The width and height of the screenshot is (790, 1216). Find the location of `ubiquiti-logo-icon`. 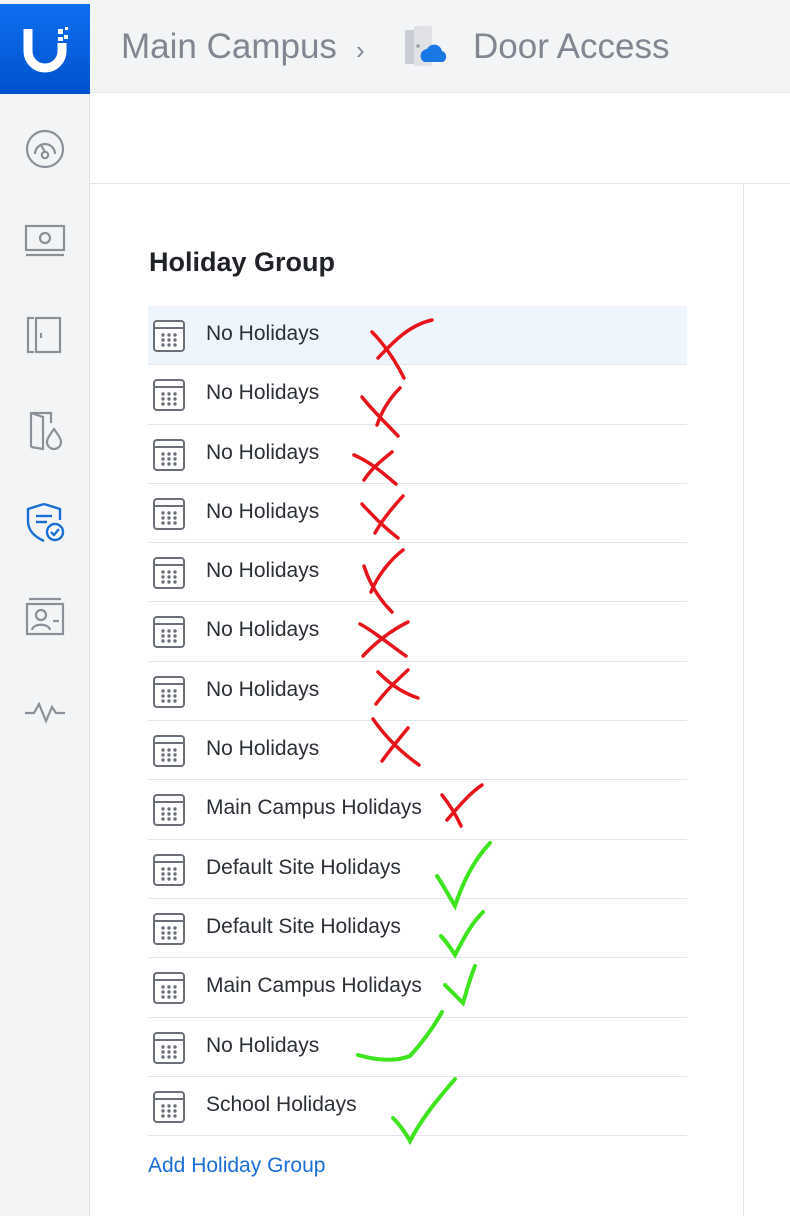

ubiquiti-logo-icon is located at coordinates (45, 49).